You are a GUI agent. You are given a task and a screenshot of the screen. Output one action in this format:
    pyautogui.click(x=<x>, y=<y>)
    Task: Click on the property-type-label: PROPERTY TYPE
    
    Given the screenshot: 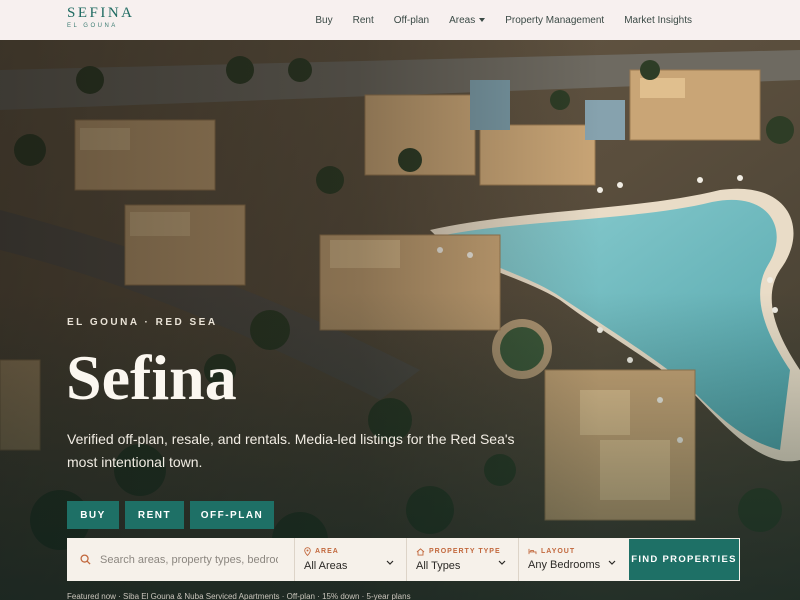 What is the action you would take?
    pyautogui.click(x=467, y=551)
    